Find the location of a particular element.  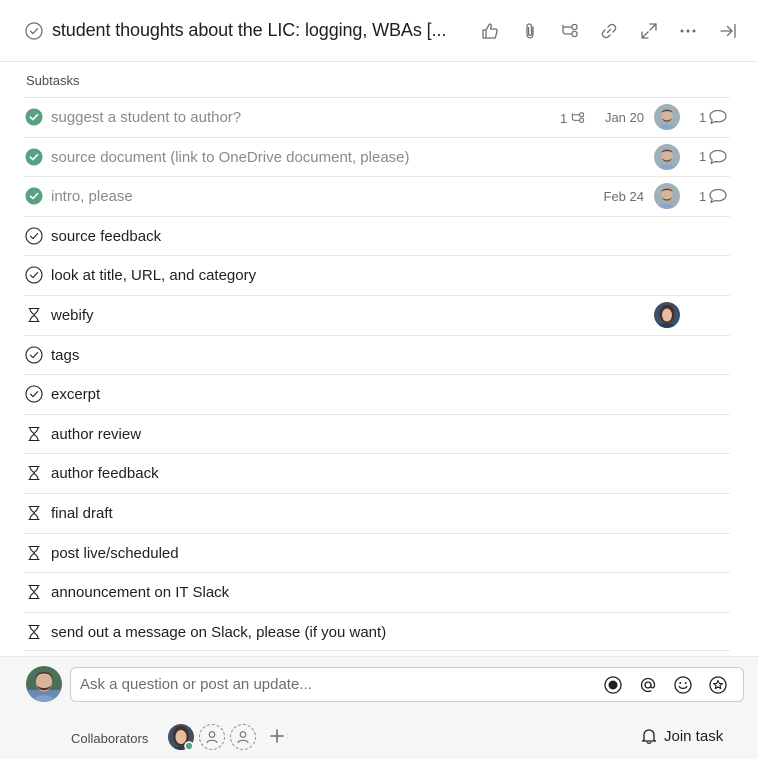

current-user-avatar is located at coordinates (44, 684).